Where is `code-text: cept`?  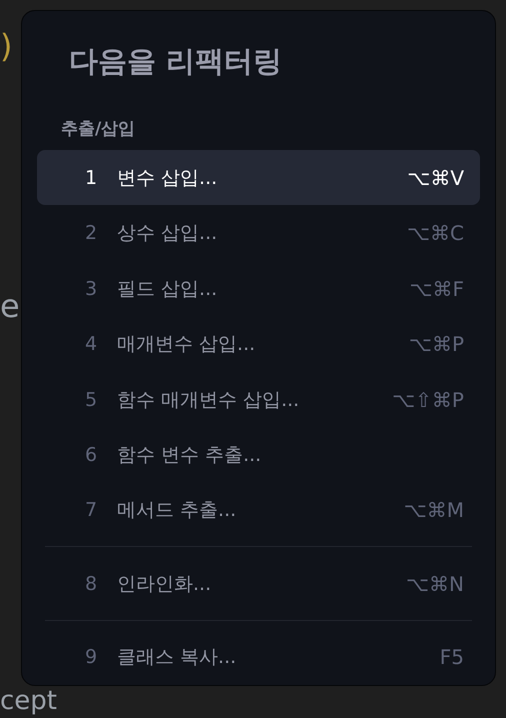 code-text: cept is located at coordinates (28, 701).